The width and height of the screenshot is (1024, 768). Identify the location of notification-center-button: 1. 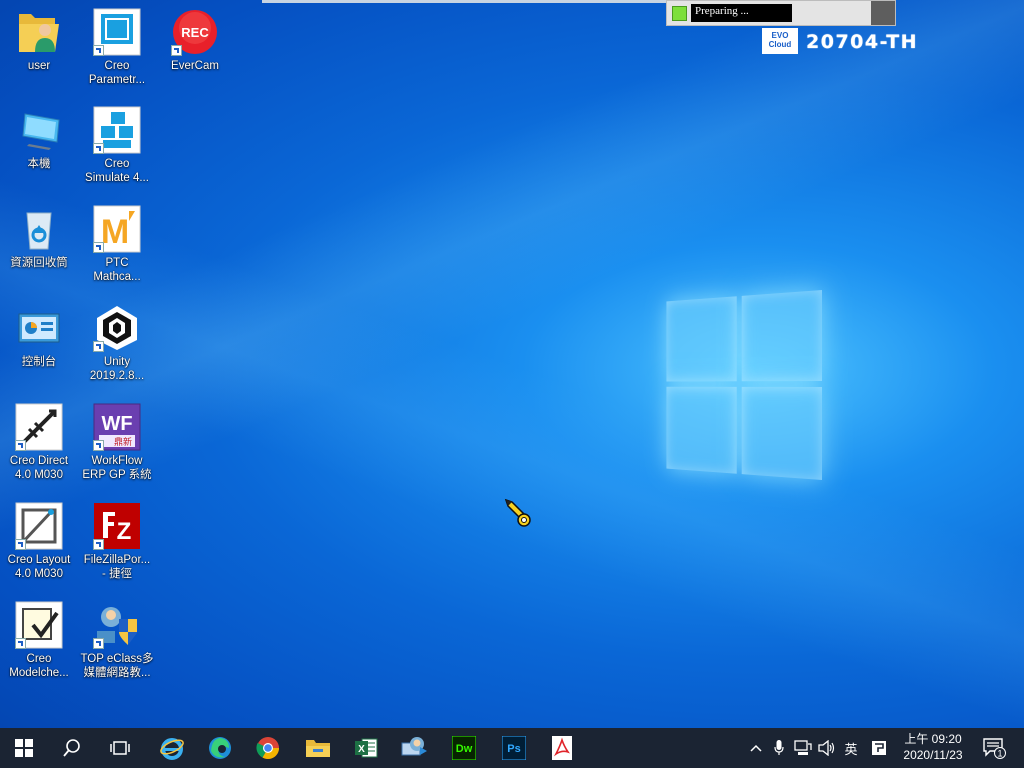
(994, 748).